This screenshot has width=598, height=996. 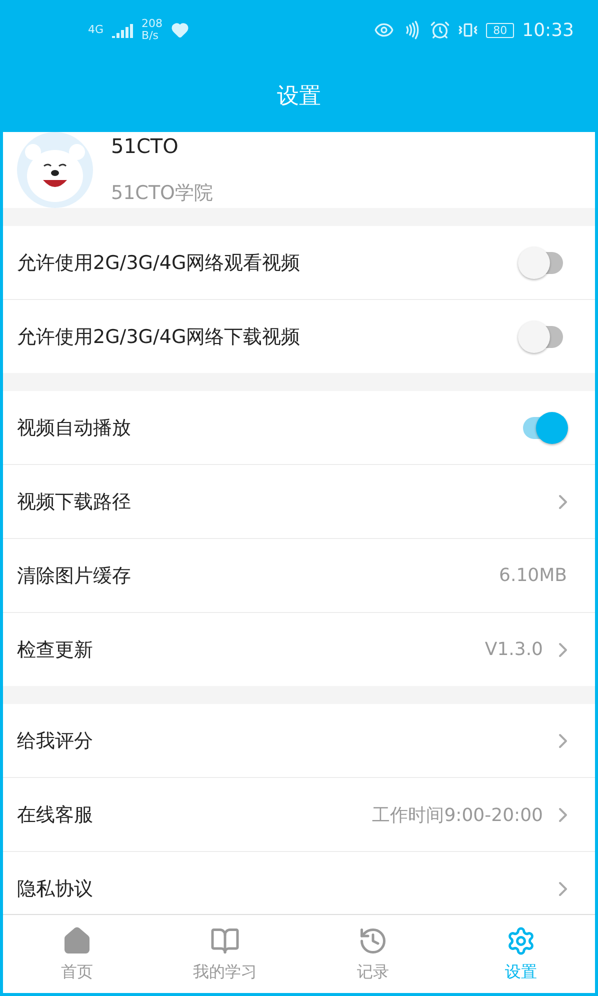 What do you see at coordinates (96, 30) in the screenshot?
I see `network-type: 4G` at bounding box center [96, 30].